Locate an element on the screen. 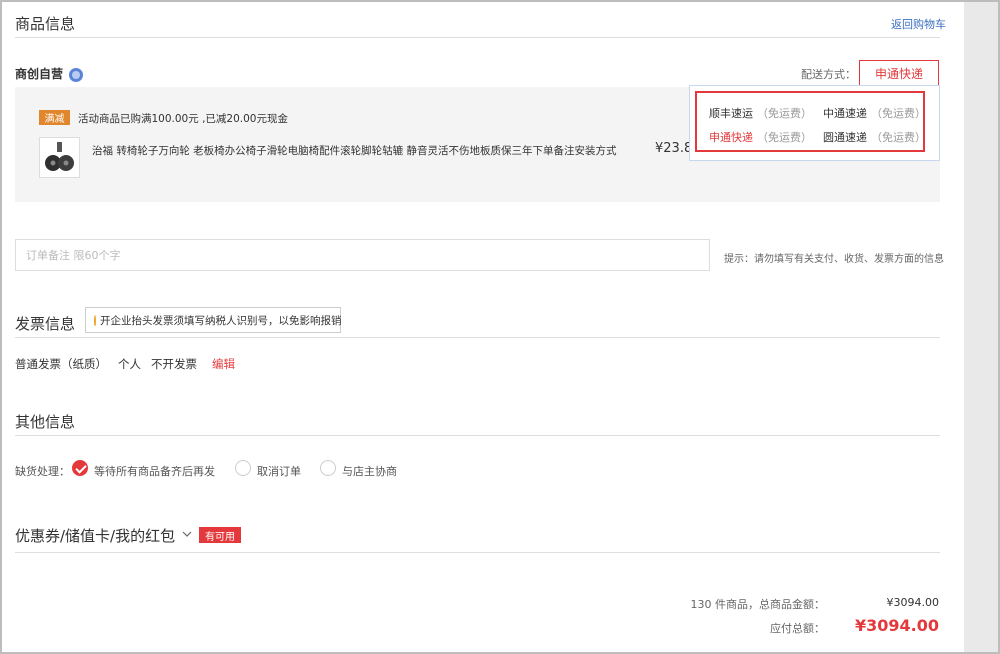 This screenshot has width=1000, height=654. customer-service-icon is located at coordinates (76, 74).